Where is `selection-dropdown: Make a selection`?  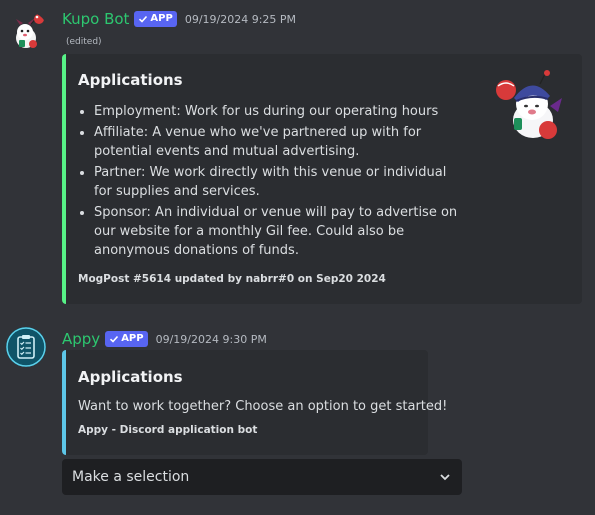 selection-dropdown: Make a selection is located at coordinates (262, 477).